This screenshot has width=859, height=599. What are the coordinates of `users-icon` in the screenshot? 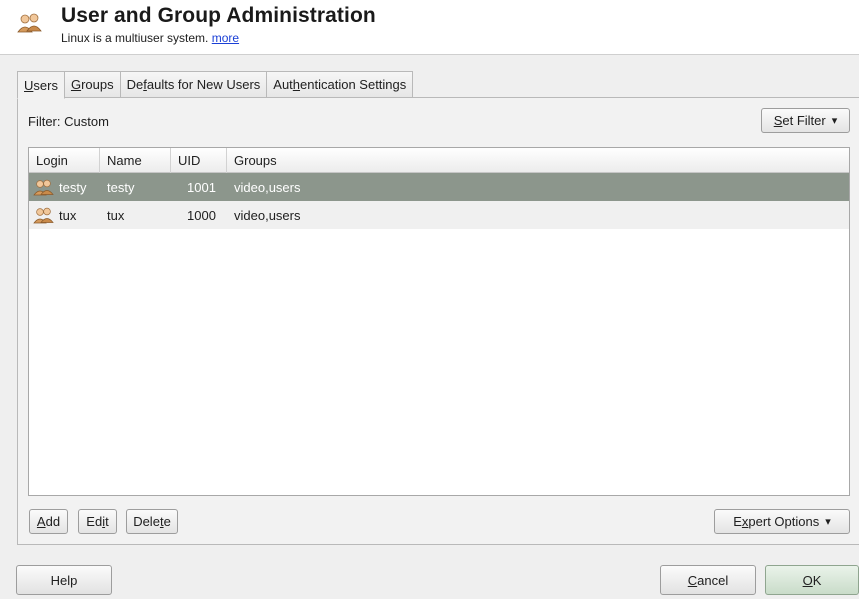 It's located at (29, 23).